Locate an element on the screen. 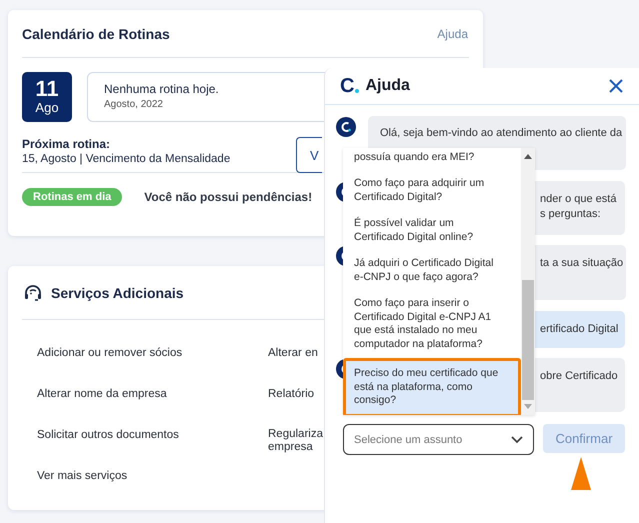 The width and height of the screenshot is (639, 523). dropdown-option: É possível validar um Certificado Digital online? is located at coordinates (432, 230).